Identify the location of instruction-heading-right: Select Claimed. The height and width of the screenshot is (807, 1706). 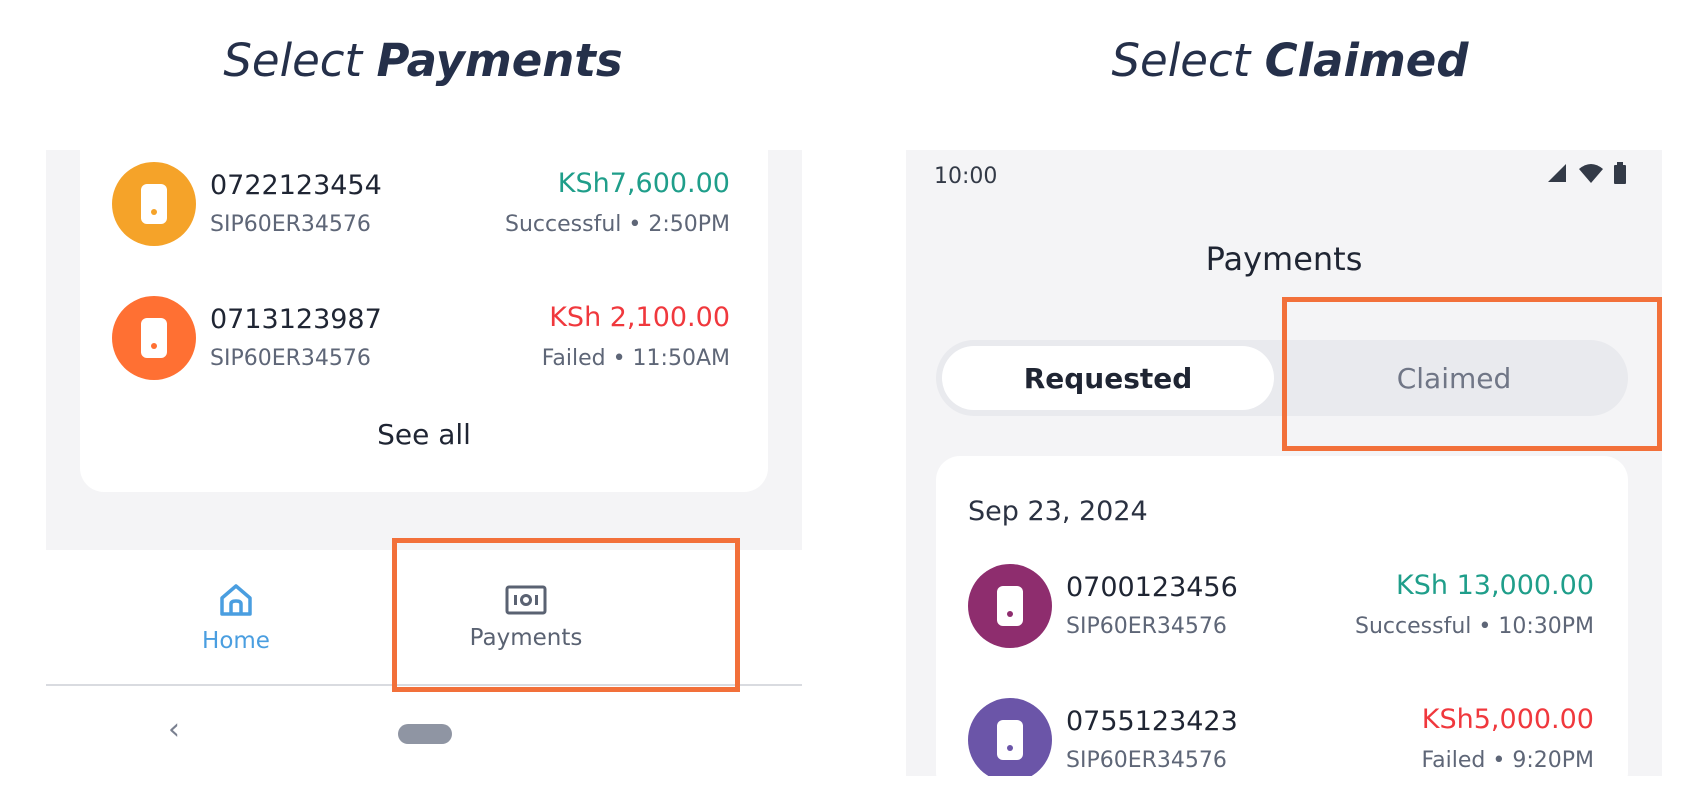
(1290, 60).